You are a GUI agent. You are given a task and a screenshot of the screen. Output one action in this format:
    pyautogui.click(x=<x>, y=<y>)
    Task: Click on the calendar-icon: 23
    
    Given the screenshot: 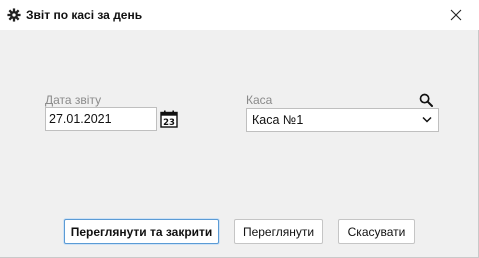 What is the action you would take?
    pyautogui.click(x=169, y=119)
    